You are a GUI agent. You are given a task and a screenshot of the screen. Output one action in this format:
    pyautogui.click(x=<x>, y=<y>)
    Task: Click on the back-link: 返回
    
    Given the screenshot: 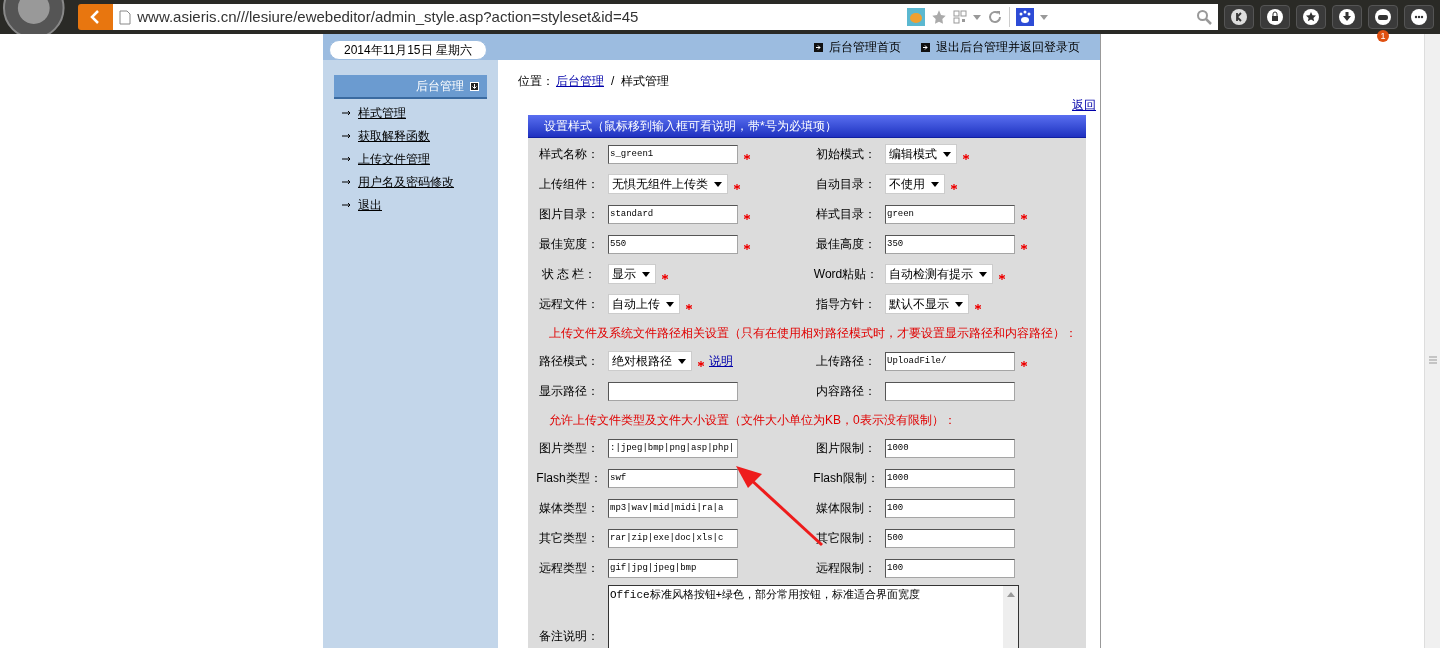 What is the action you would take?
    pyautogui.click(x=1084, y=105)
    